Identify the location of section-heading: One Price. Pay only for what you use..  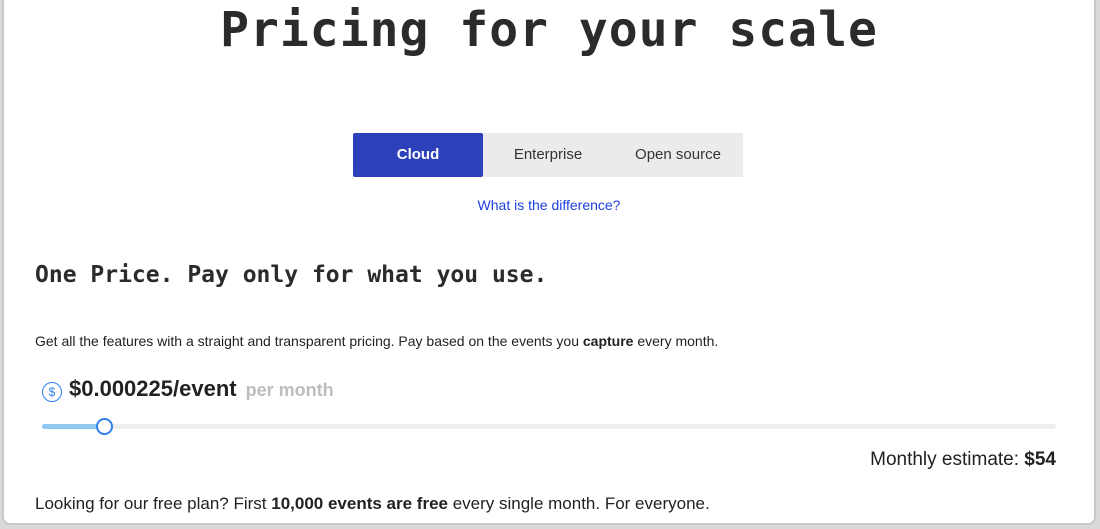
(291, 275).